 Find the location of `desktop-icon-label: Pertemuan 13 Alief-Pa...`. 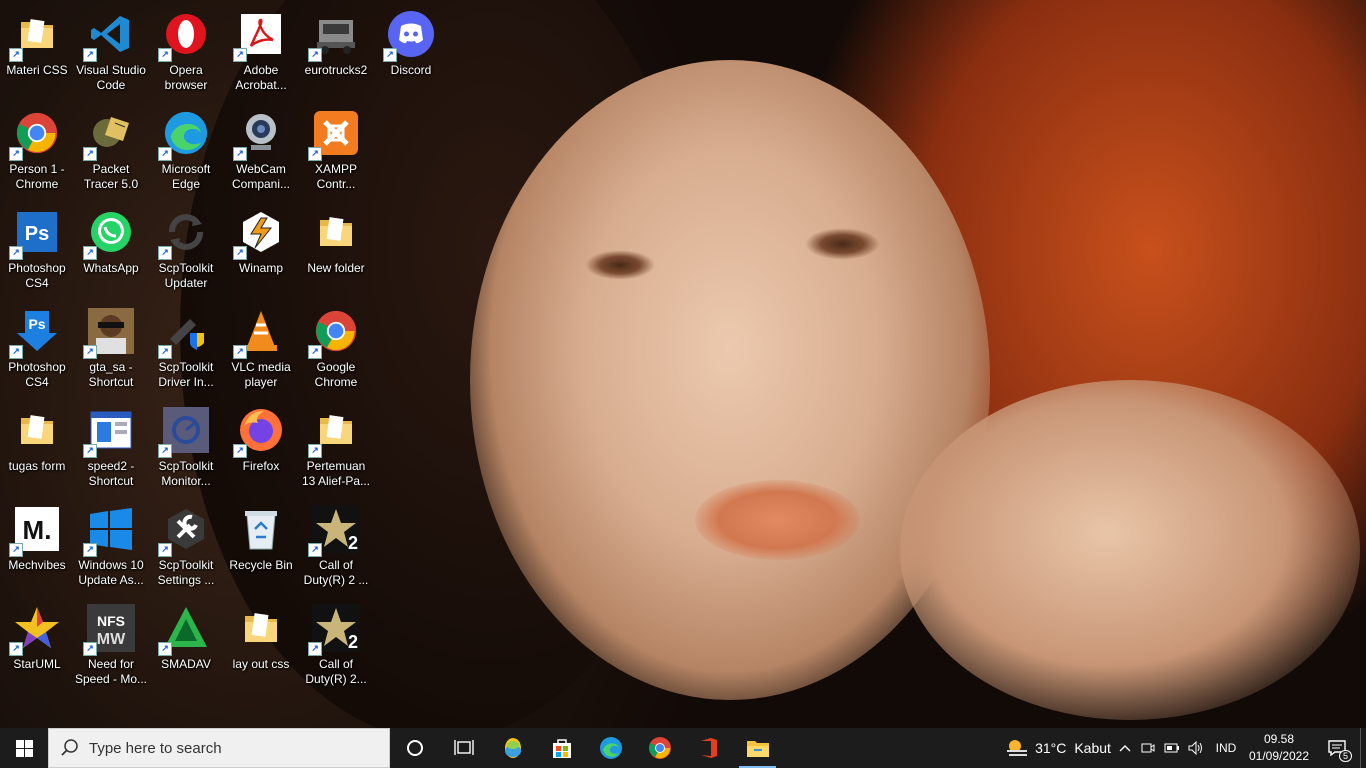

desktop-icon-label: Pertemuan 13 Alief-Pa... is located at coordinates (336, 473).